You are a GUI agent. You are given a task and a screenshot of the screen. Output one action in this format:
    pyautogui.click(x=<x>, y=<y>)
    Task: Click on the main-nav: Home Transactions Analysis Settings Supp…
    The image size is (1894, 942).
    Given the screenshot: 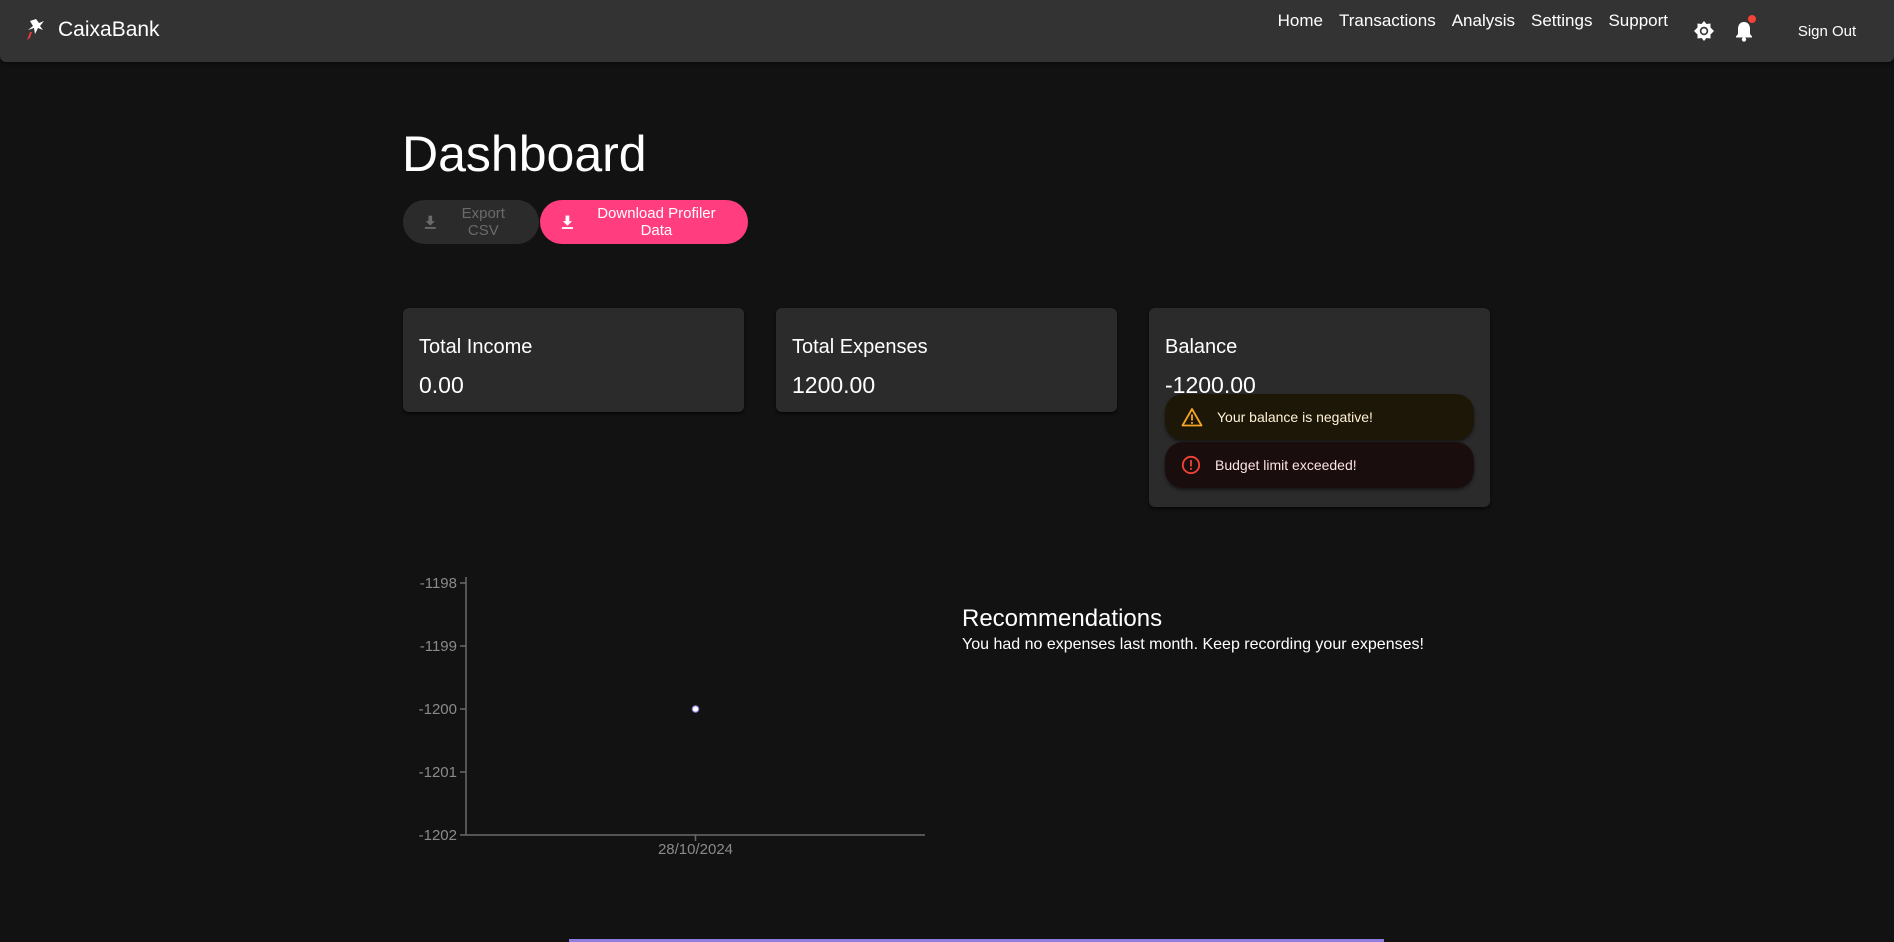 What is the action you would take?
    pyautogui.click(x=1473, y=21)
    